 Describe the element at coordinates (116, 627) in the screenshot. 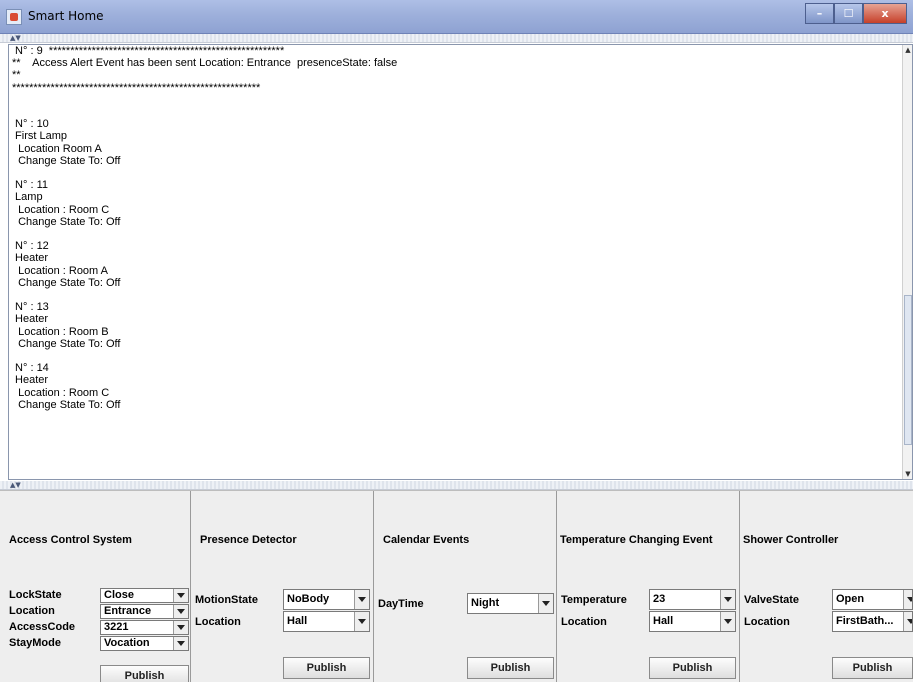

I see `access-code-value: 3221` at that location.